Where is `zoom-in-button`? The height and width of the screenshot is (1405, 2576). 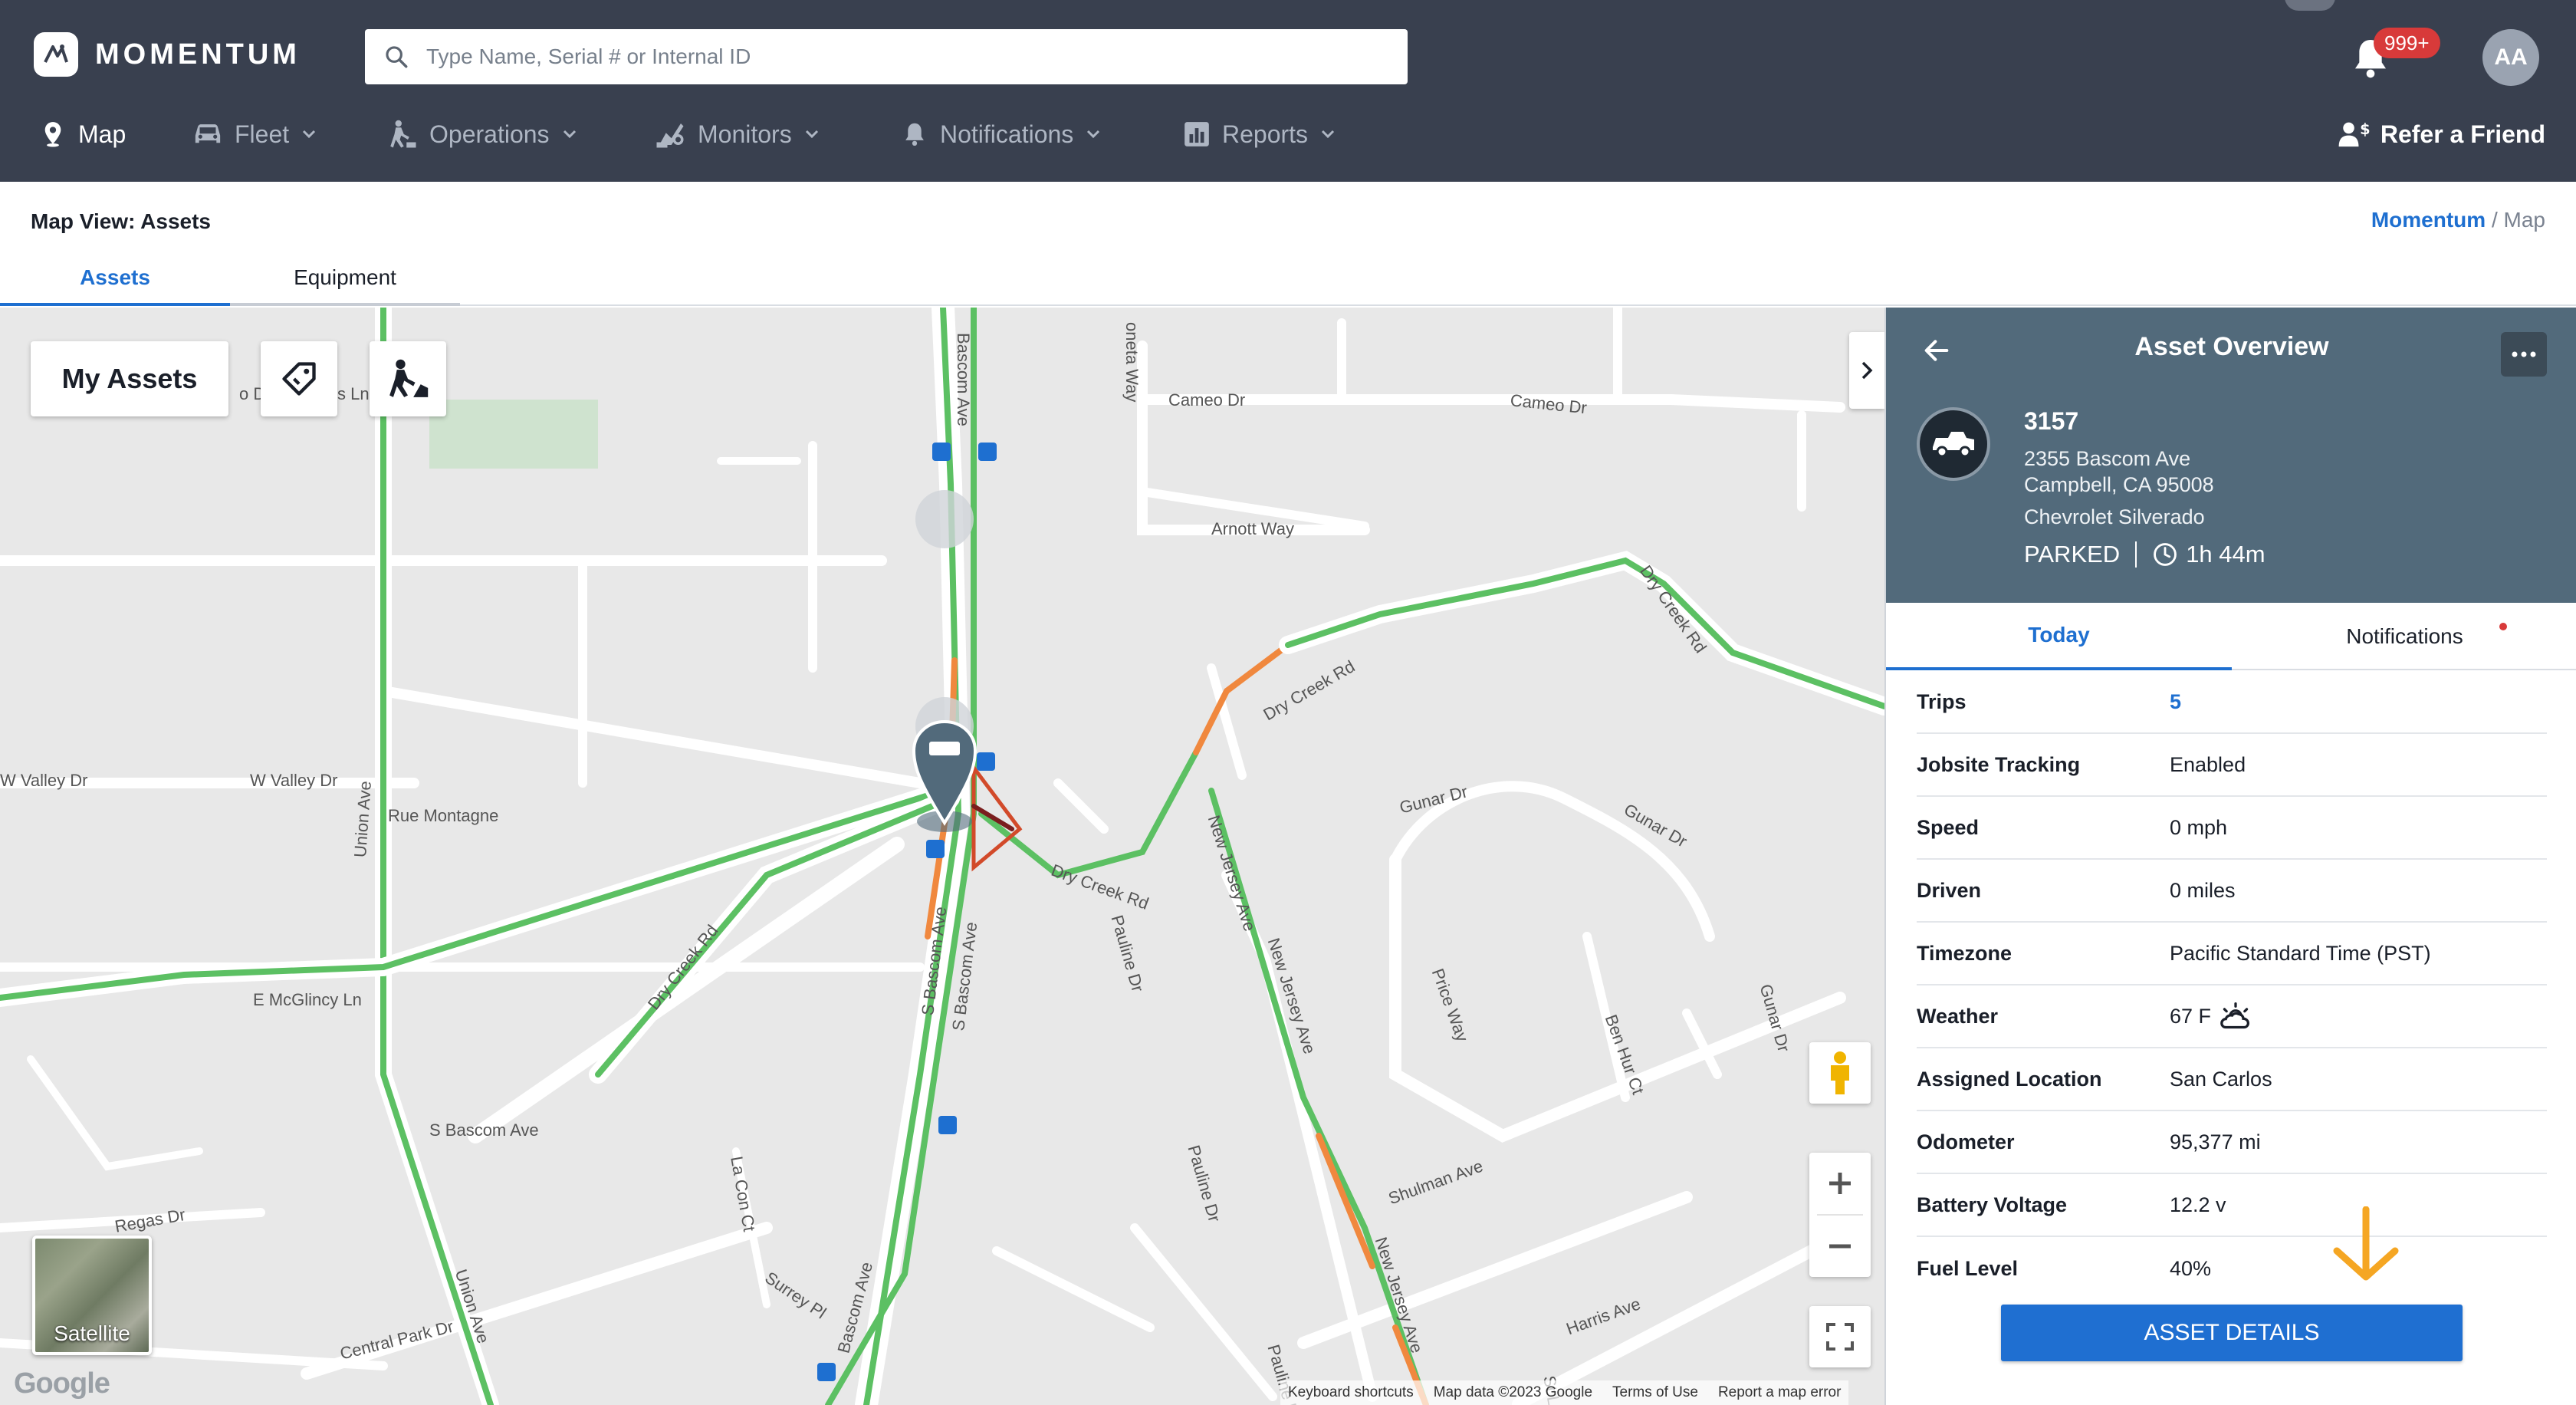
zoom-in-button is located at coordinates (1840, 1184).